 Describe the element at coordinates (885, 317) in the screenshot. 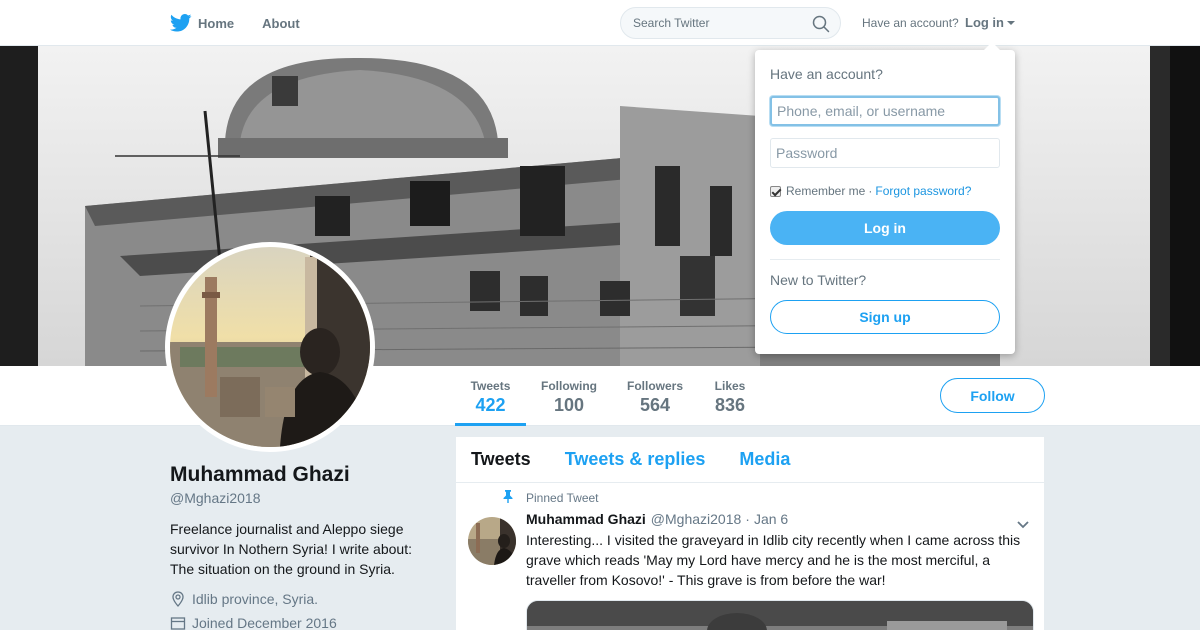

I see `signup-button: Sign up` at that location.